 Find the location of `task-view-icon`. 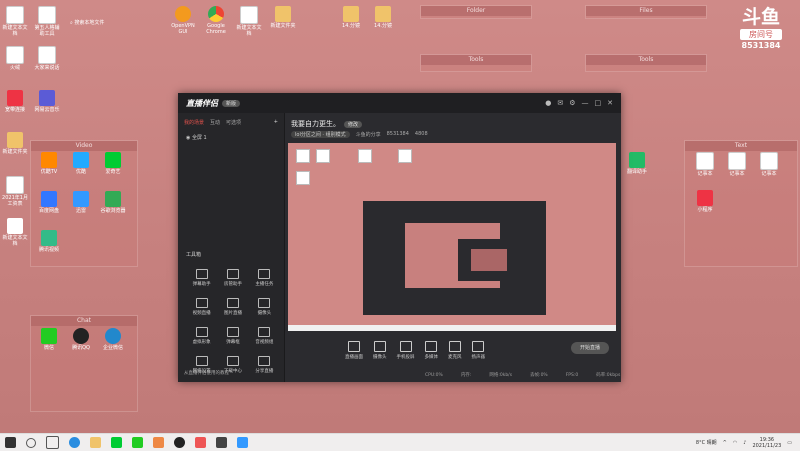

task-view-icon is located at coordinates (52, 442).